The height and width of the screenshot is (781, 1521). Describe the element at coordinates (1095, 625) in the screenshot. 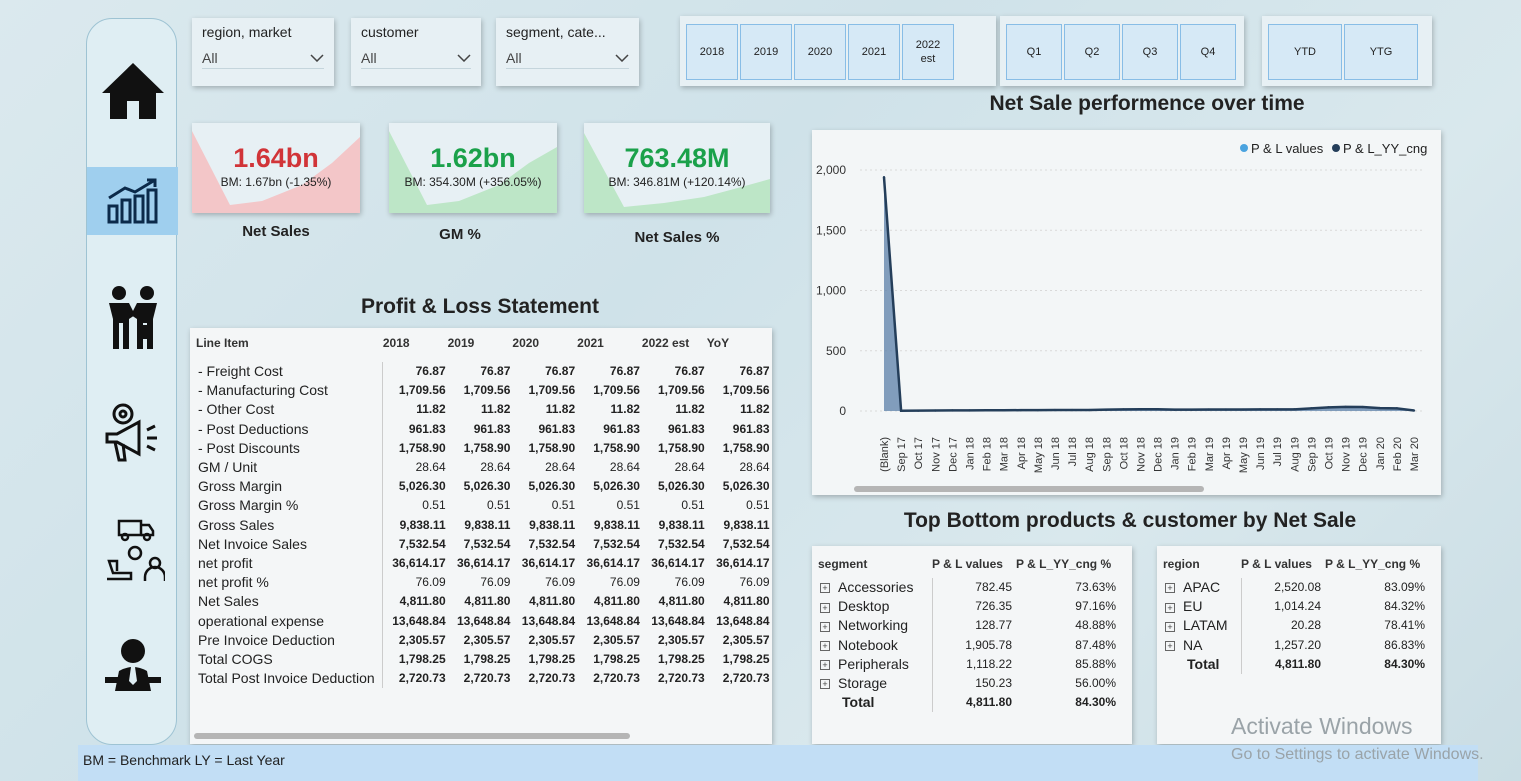

I see `table-cell: 48.88%` at that location.